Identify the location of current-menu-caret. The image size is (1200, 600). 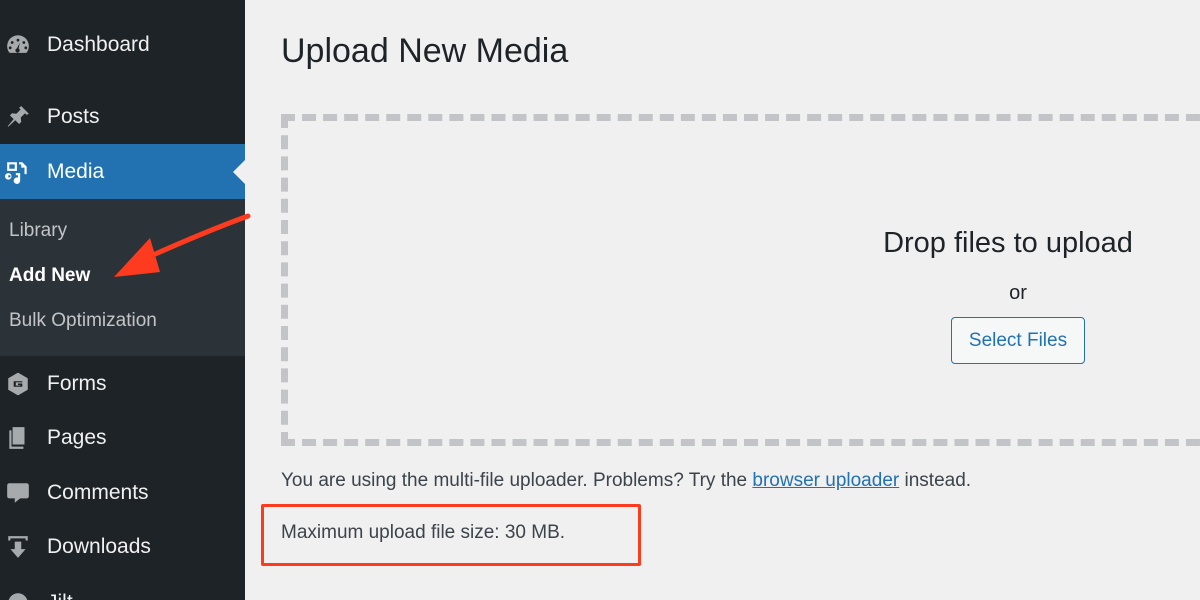
(239, 171).